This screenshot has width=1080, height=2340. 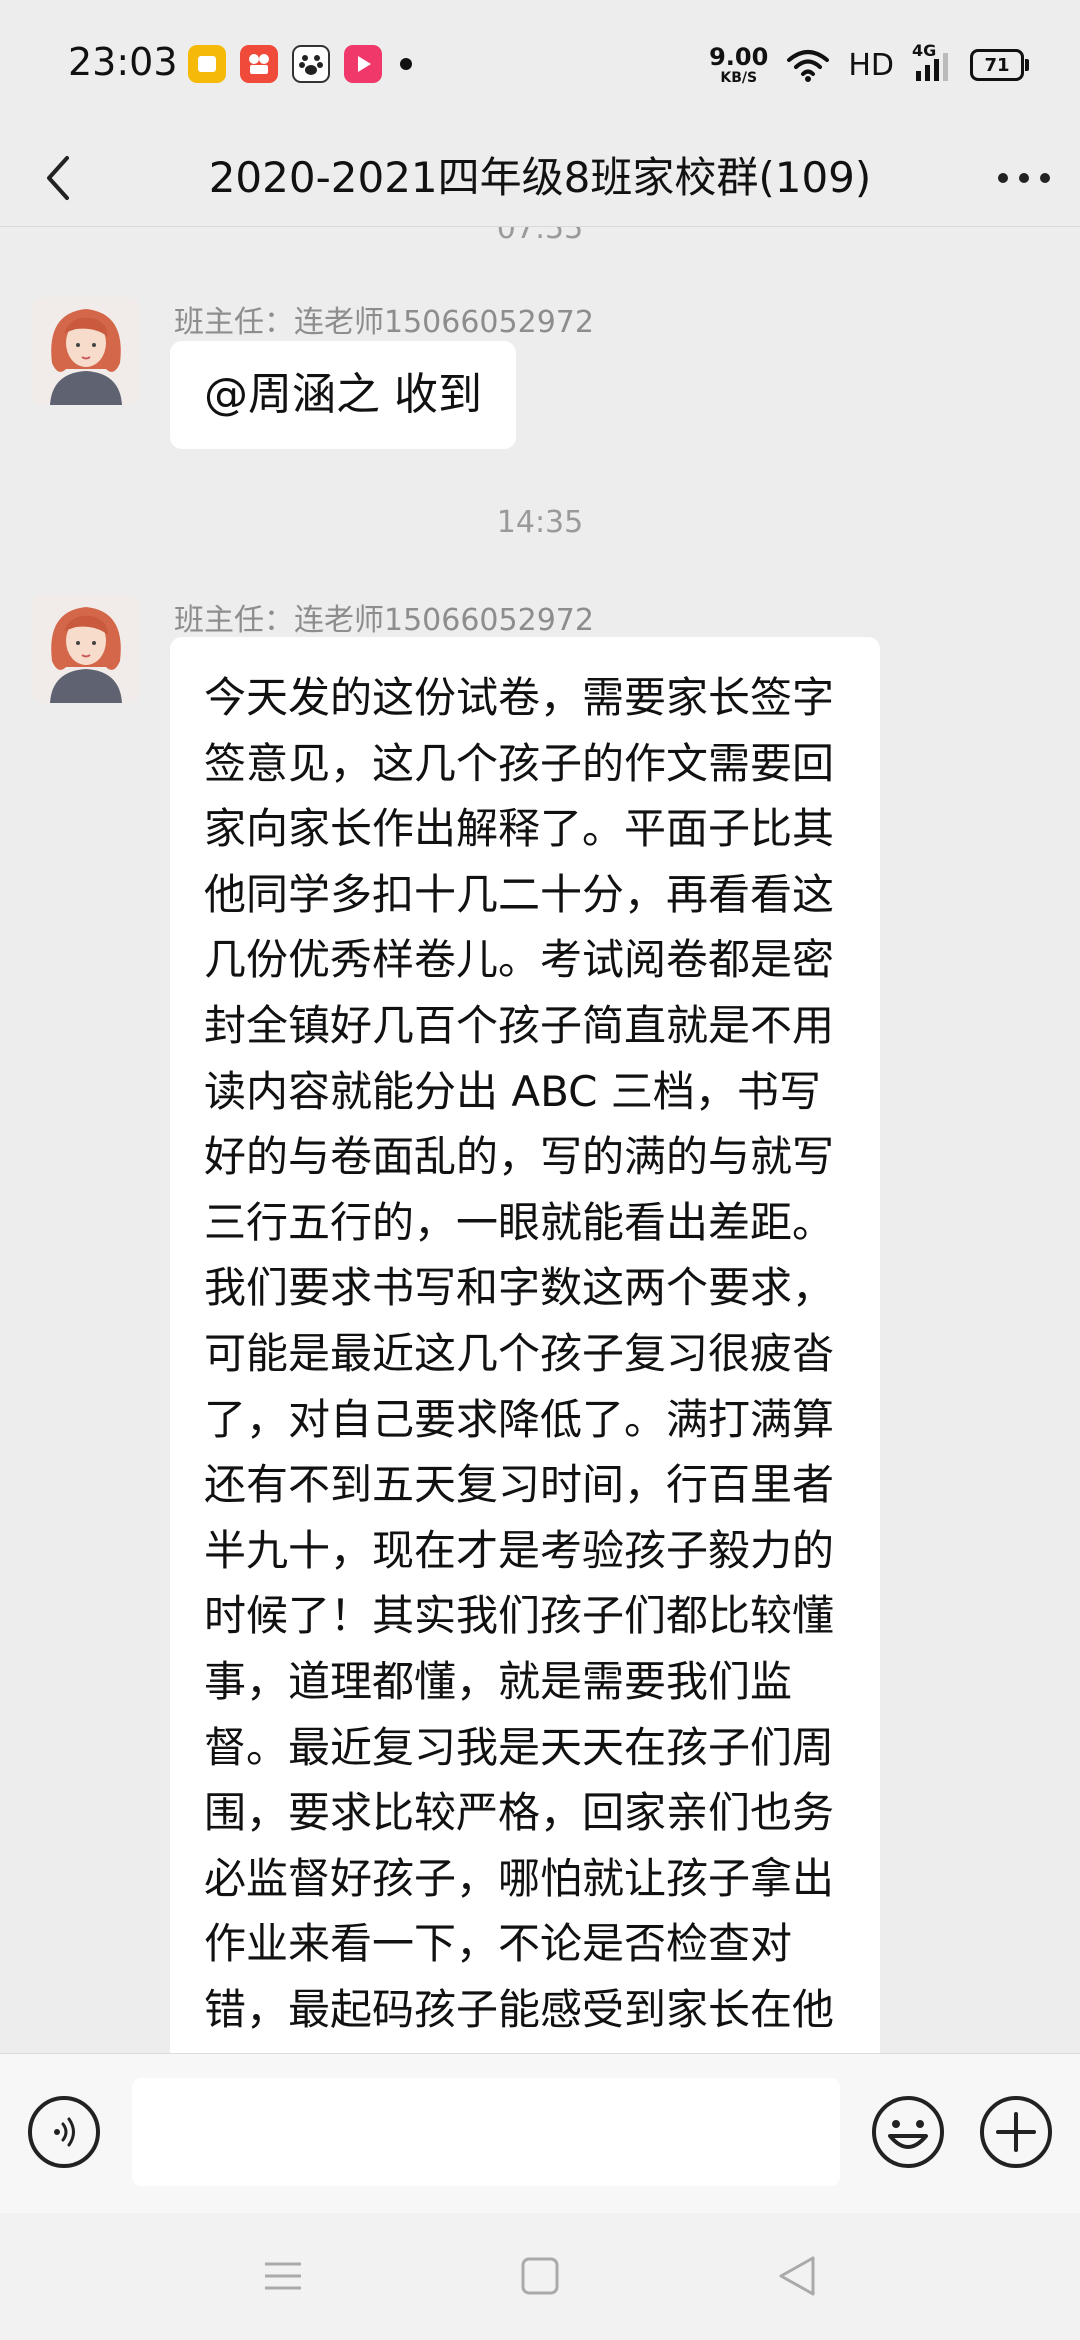 I want to click on voice-input-button, so click(x=64, y=2132).